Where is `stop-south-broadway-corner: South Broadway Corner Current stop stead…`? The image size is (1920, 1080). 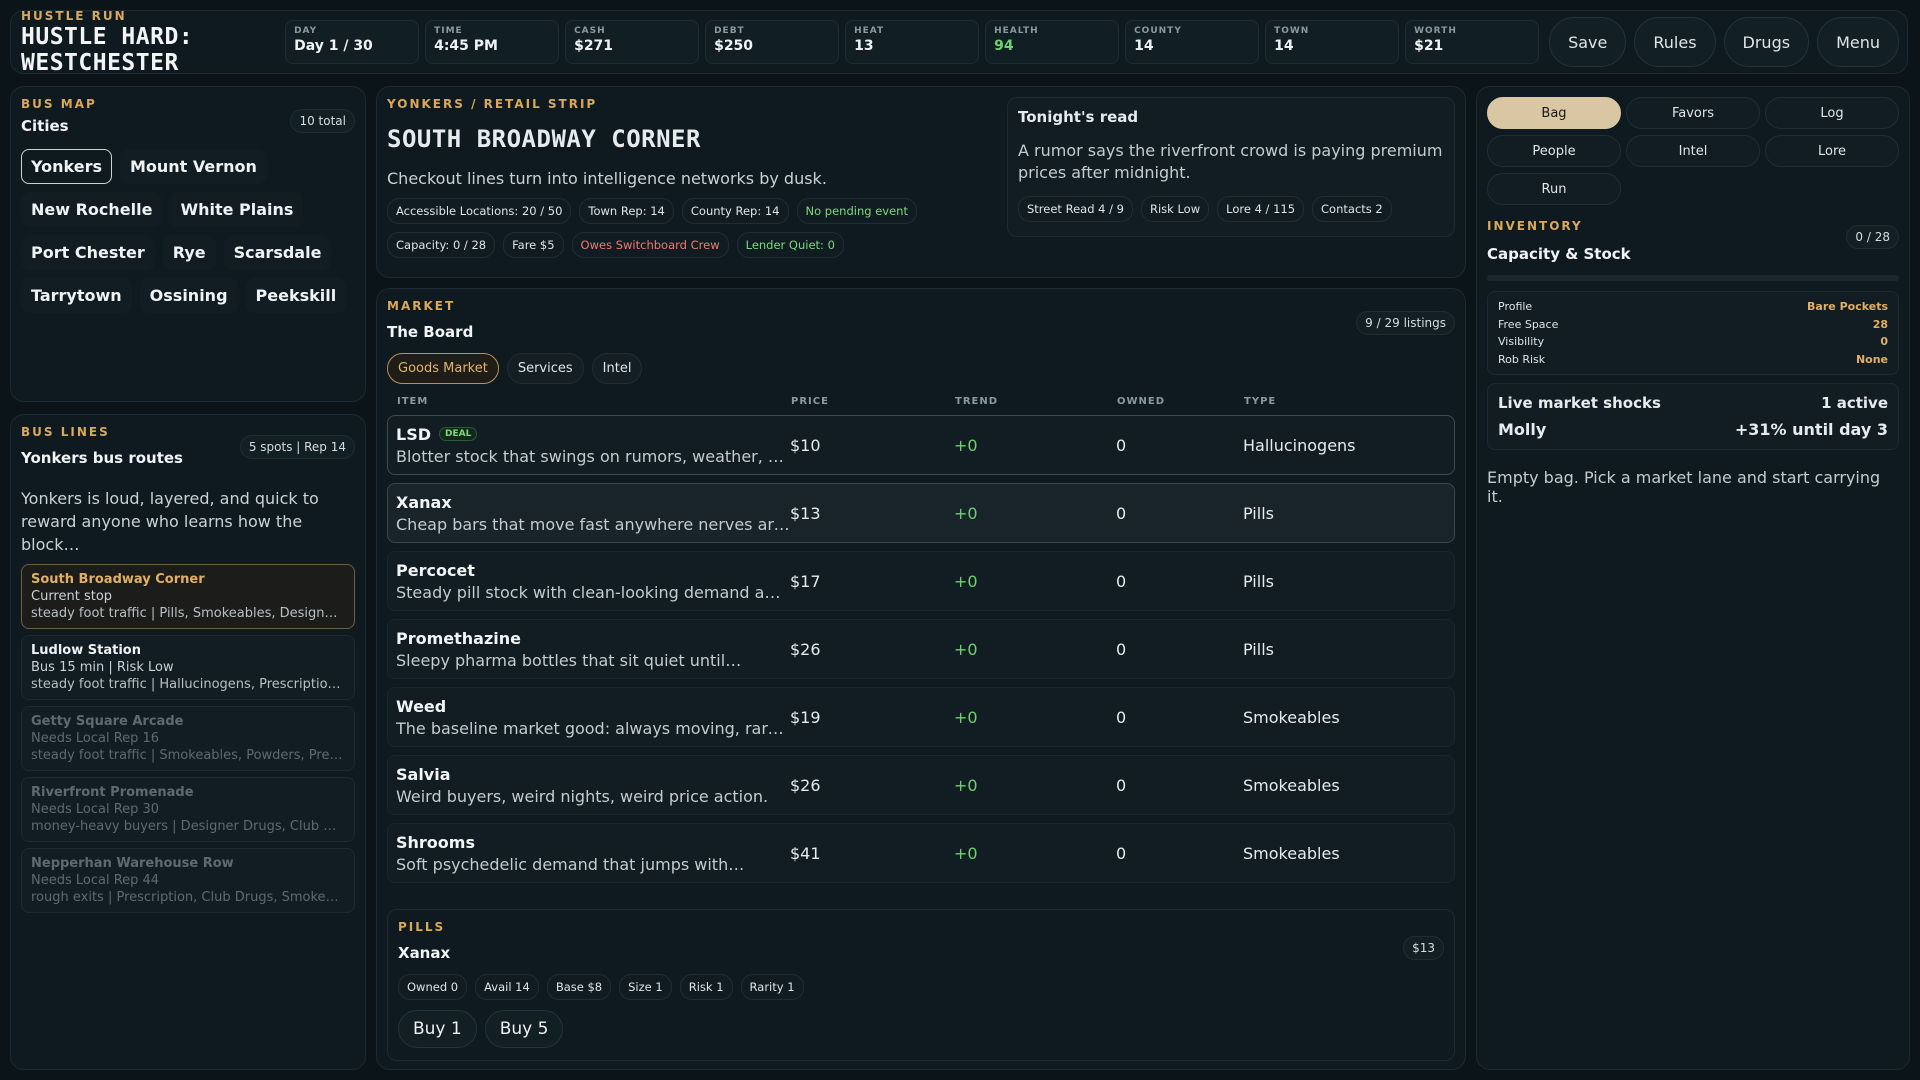 stop-south-broadway-corner: South Broadway Corner Current stop stead… is located at coordinates (188, 596).